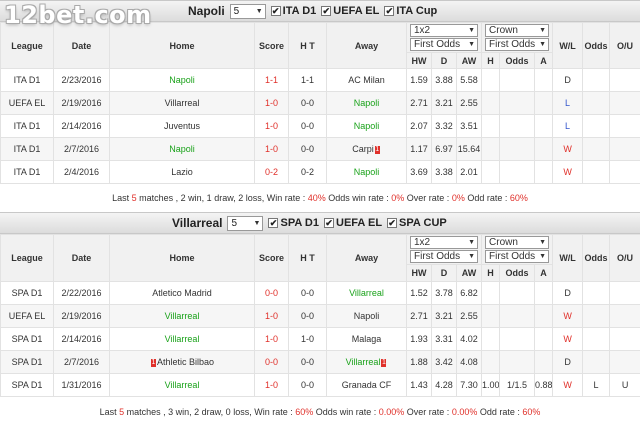  What do you see at coordinates (419, 126) in the screenshot?
I see `home-win-odds: 2.07` at bounding box center [419, 126].